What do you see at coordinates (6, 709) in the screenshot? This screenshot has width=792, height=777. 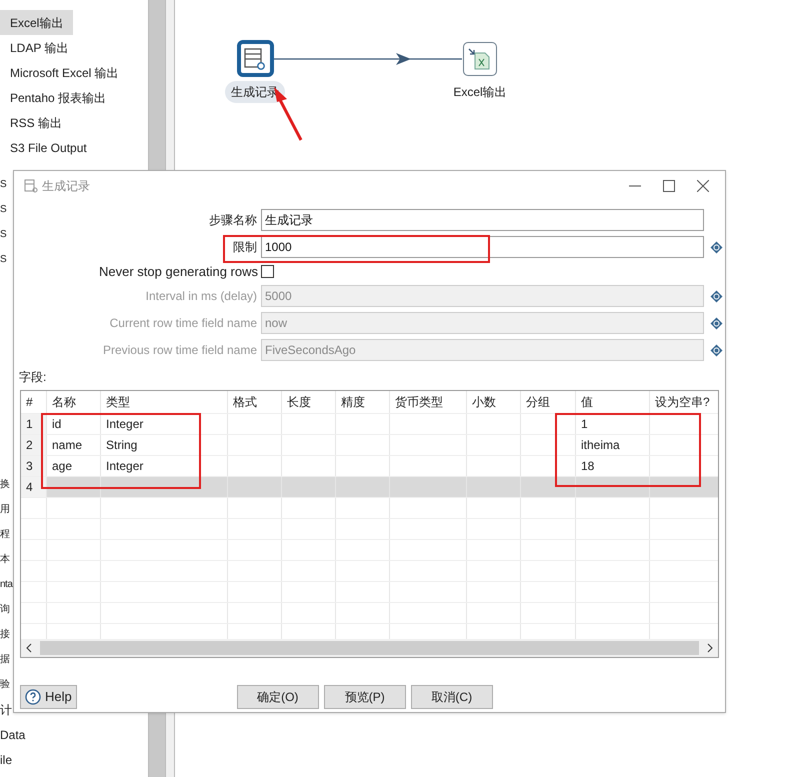 I see `sidebar-item: 计` at bounding box center [6, 709].